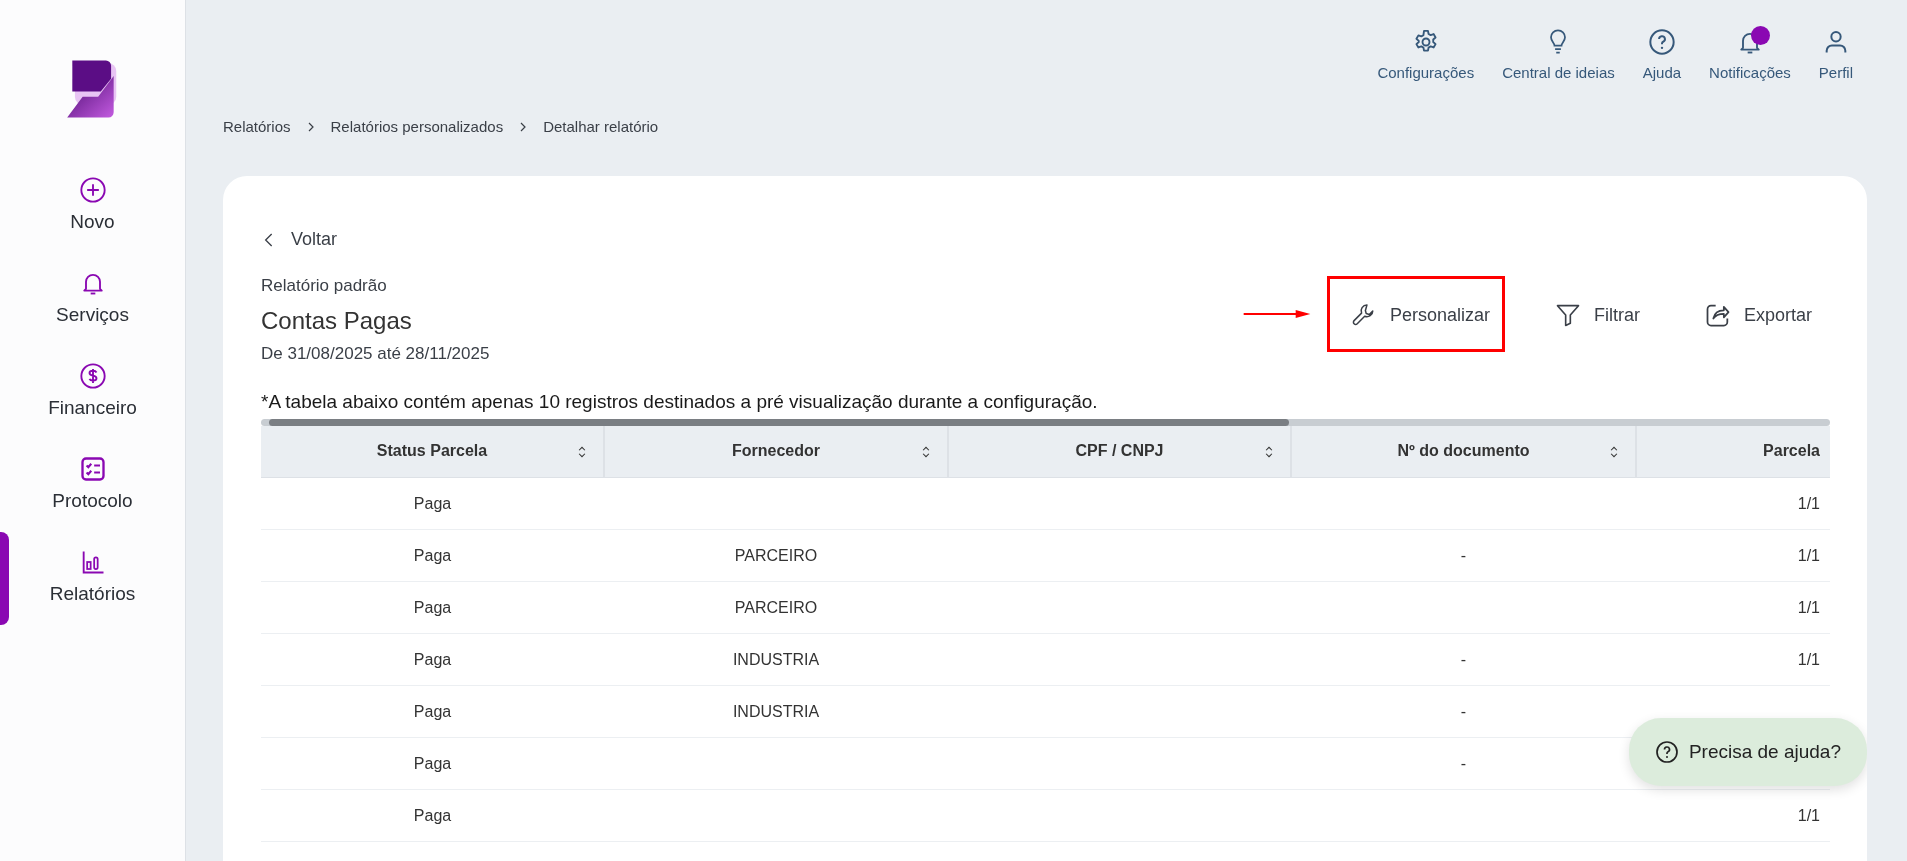  Describe the element at coordinates (92, 469) in the screenshot. I see `checklist-icon` at that location.